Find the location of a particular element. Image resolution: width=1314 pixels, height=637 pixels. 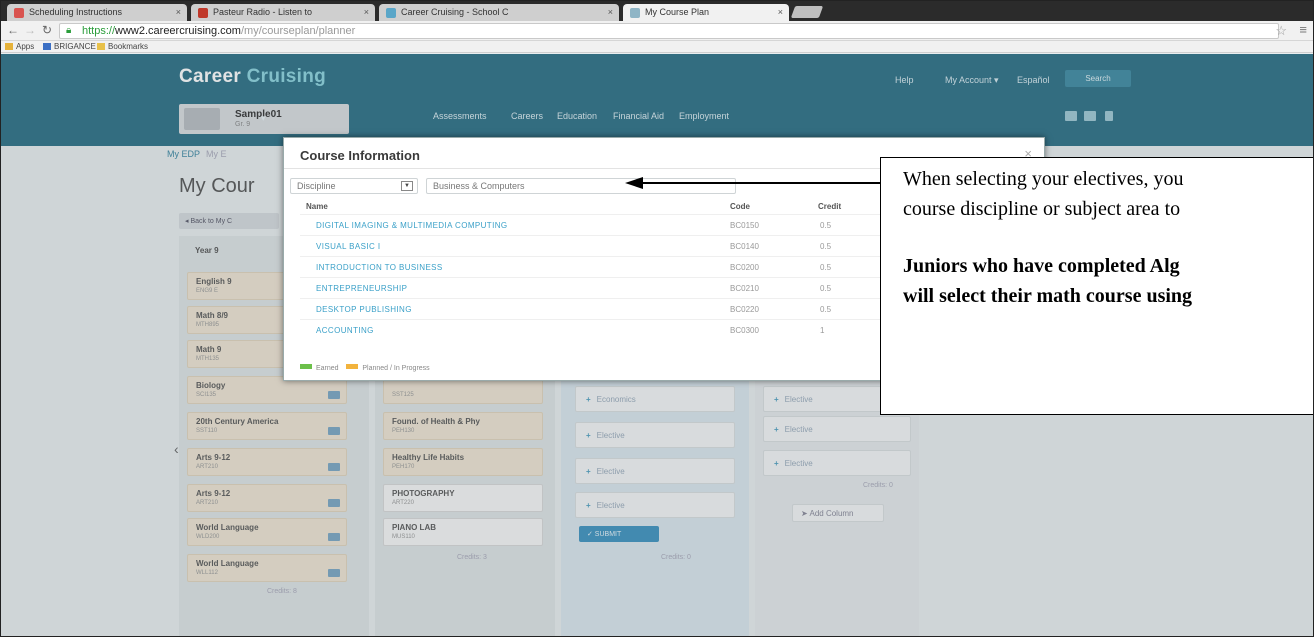

browser-tab: Career Cruising - School C × is located at coordinates (499, 12).